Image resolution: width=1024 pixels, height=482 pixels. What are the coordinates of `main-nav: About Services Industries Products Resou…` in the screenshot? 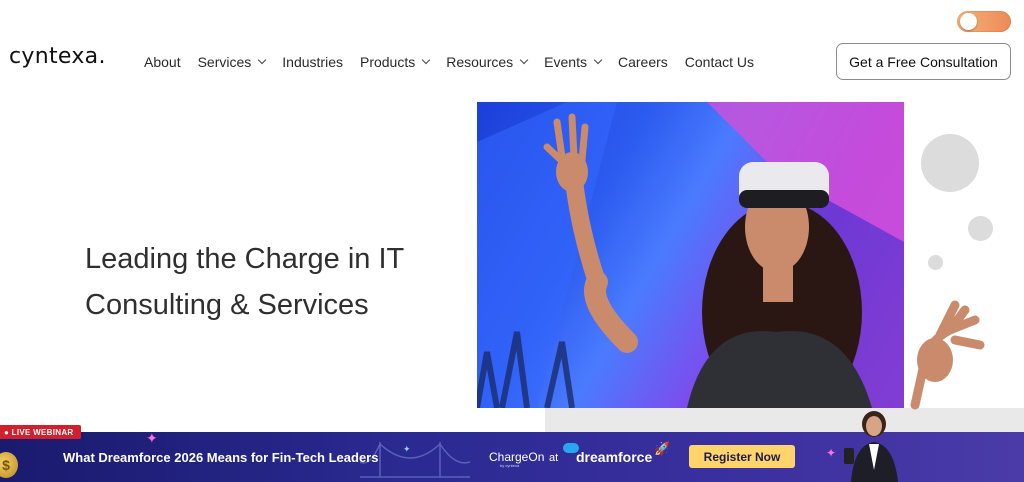 It's located at (457, 62).